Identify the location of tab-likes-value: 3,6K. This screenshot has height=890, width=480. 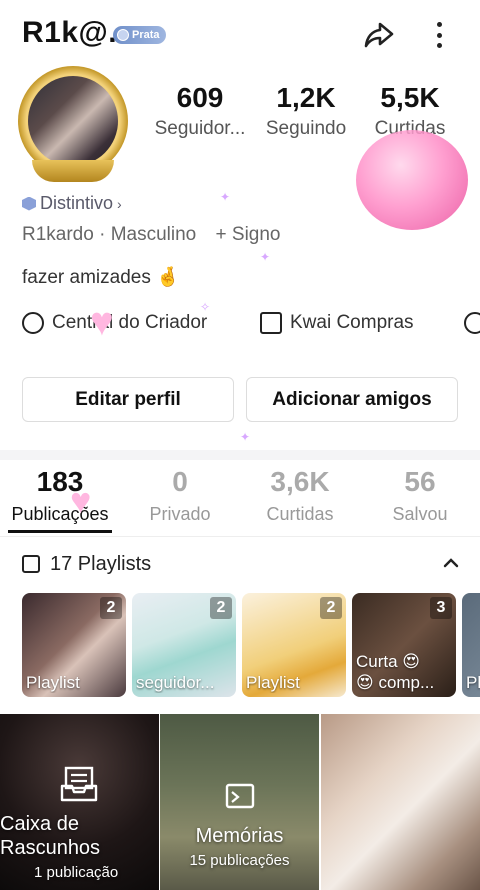
(300, 481).